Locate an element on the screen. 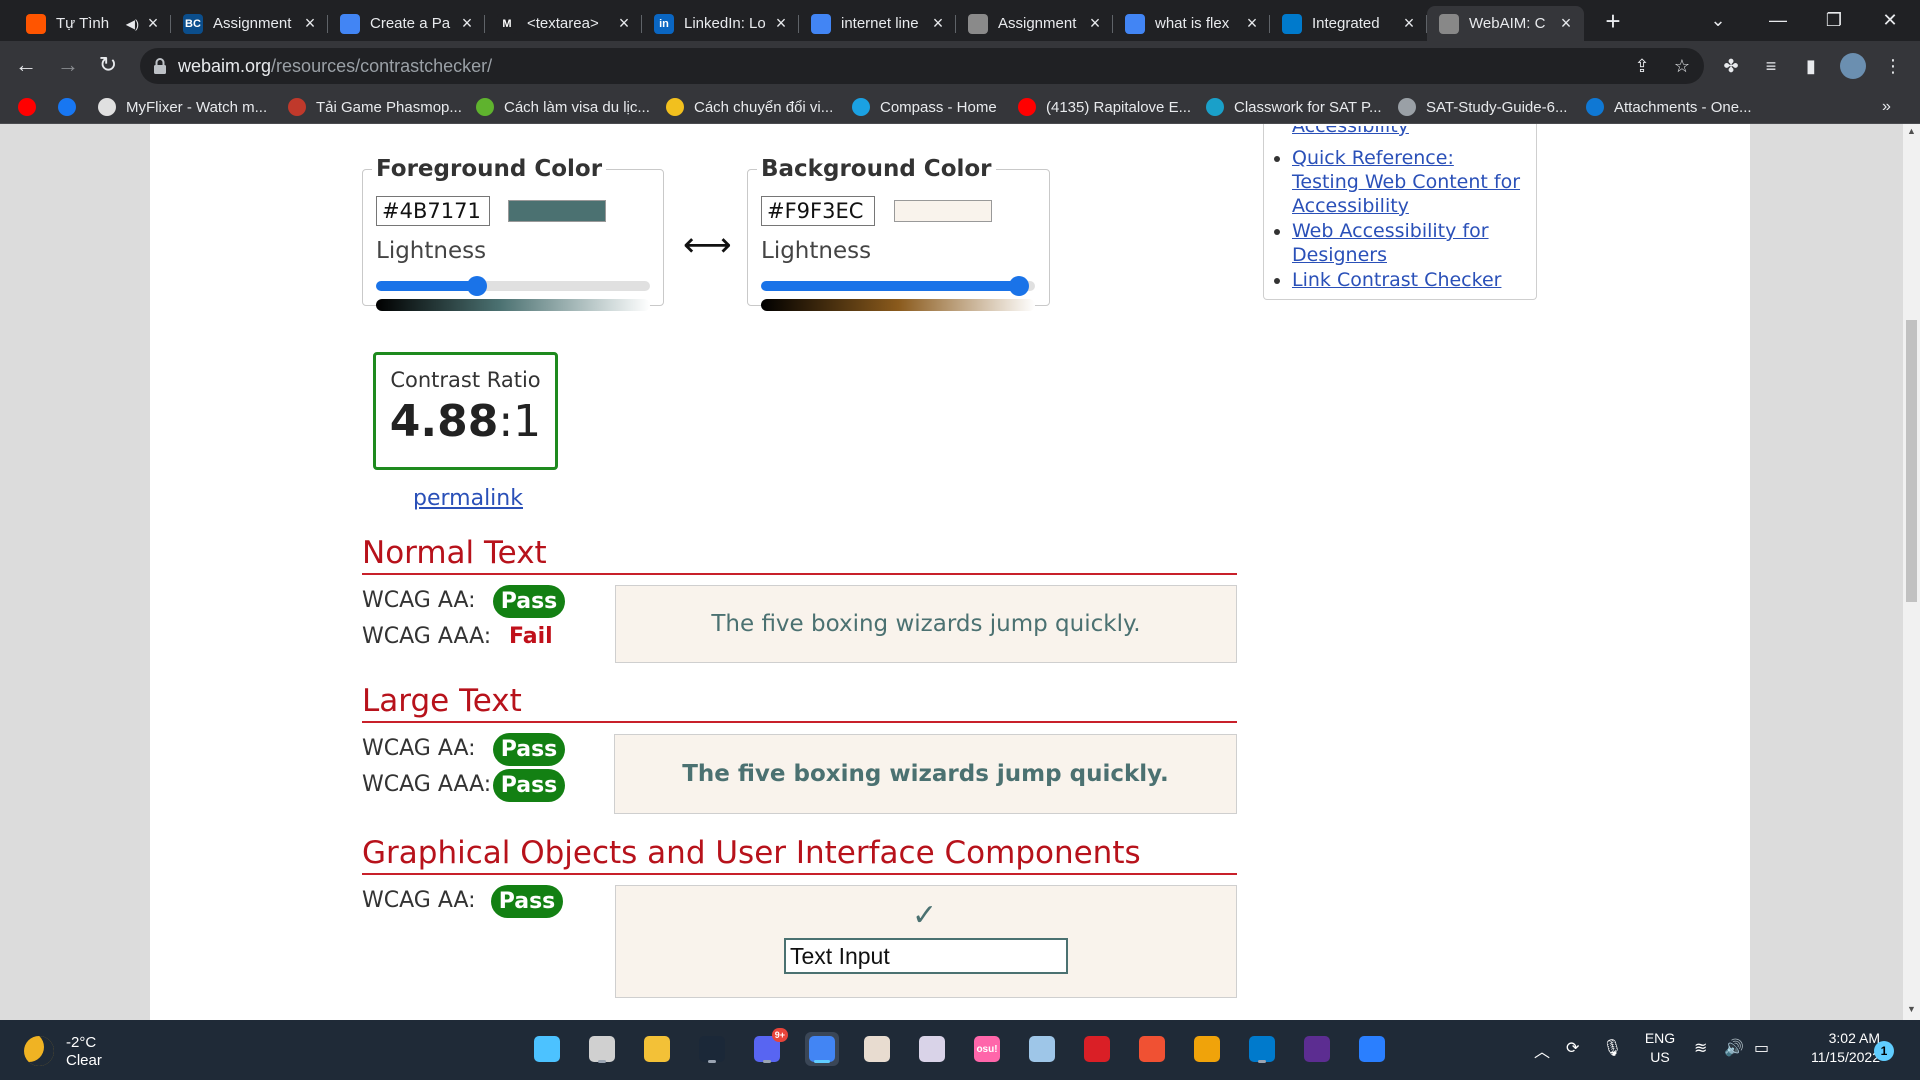  git-icon is located at coordinates (1152, 1049).